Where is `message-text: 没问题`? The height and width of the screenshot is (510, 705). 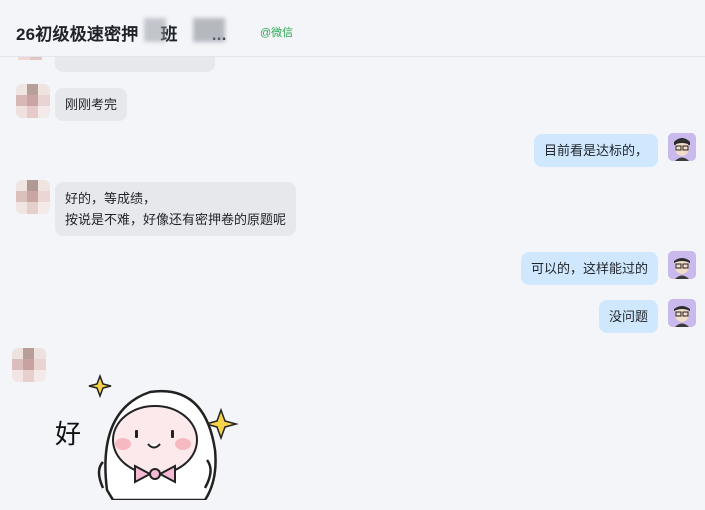 message-text: 没问题 is located at coordinates (628, 316).